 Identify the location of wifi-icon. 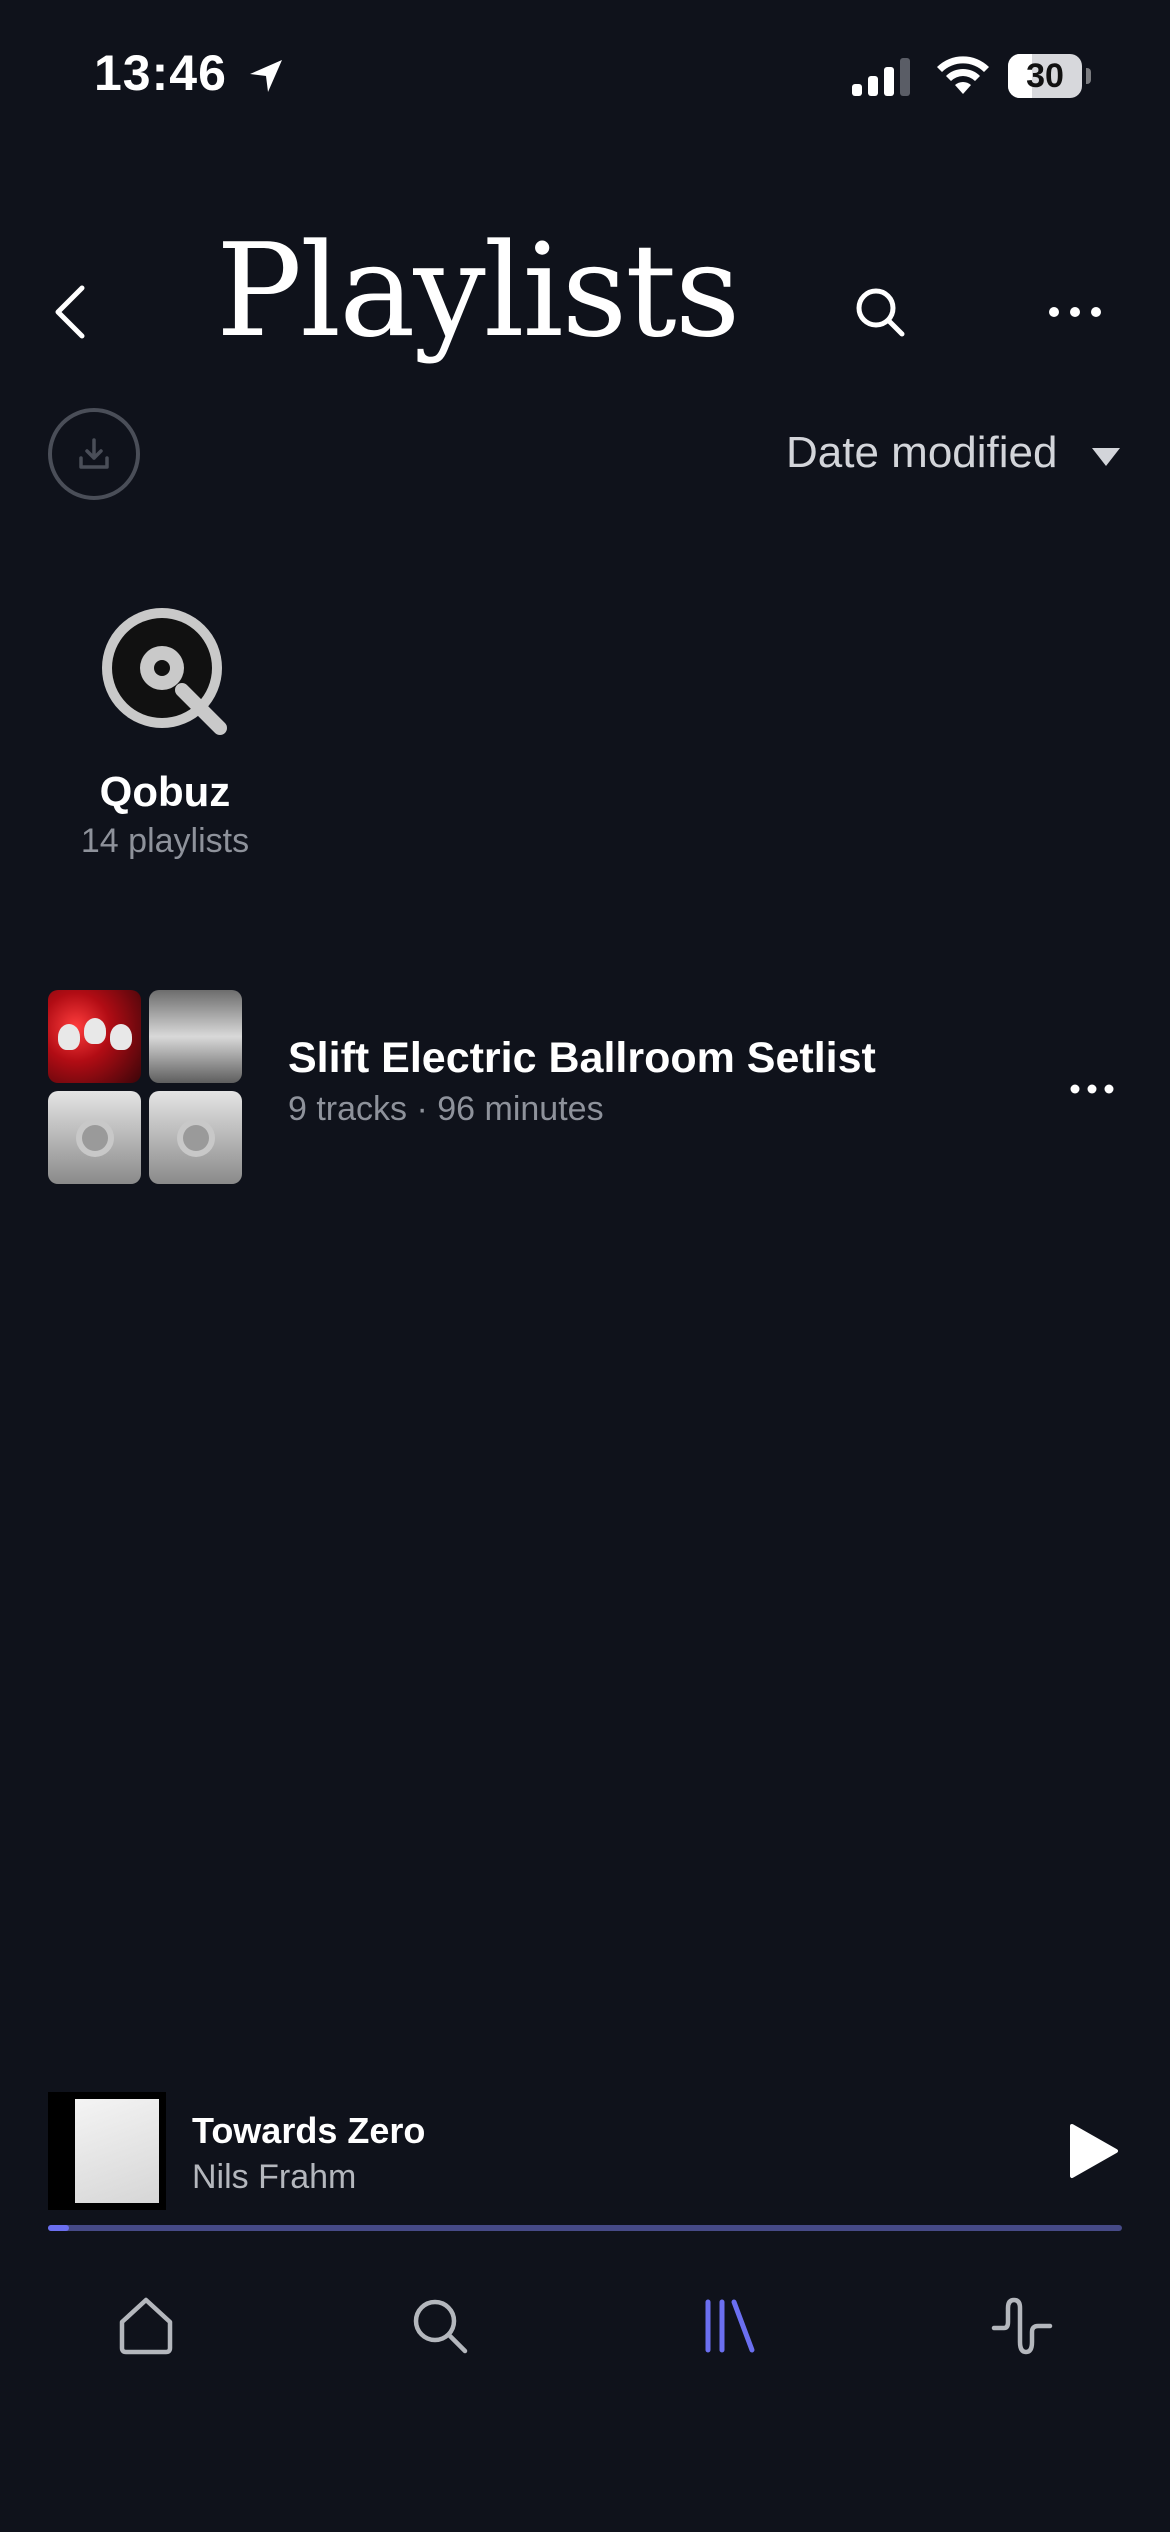
(963, 75).